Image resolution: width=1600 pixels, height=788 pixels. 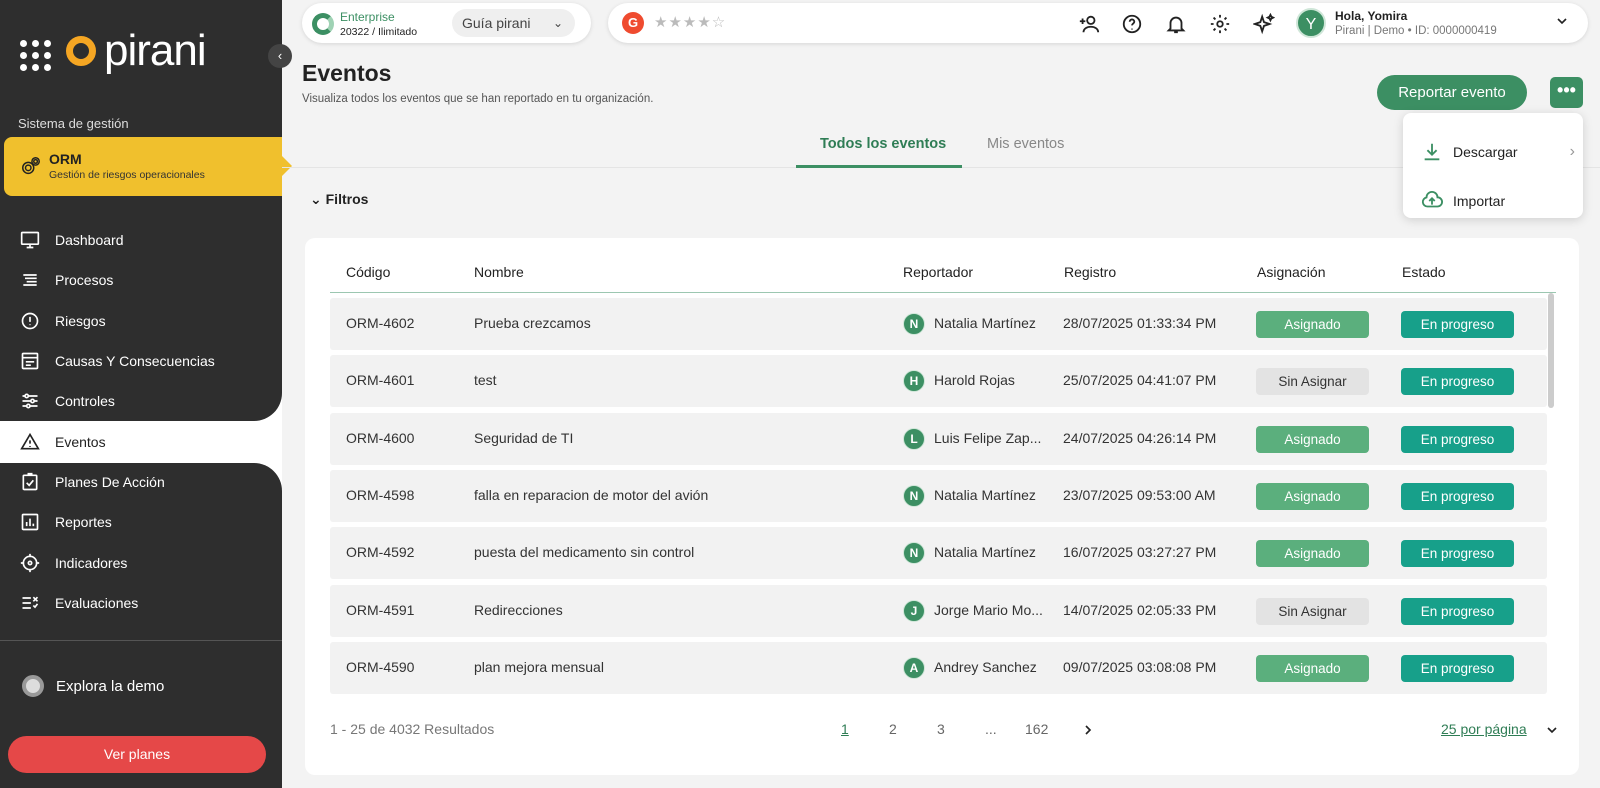 I want to click on sidebar-item-evaluaciones: Evaluaciones, so click(x=141, y=603).